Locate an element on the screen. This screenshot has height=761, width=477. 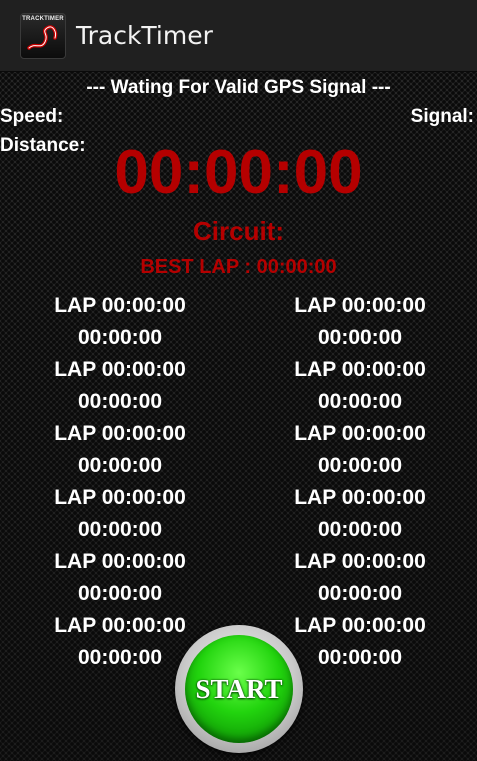
start-button-label: START is located at coordinates (239, 689).